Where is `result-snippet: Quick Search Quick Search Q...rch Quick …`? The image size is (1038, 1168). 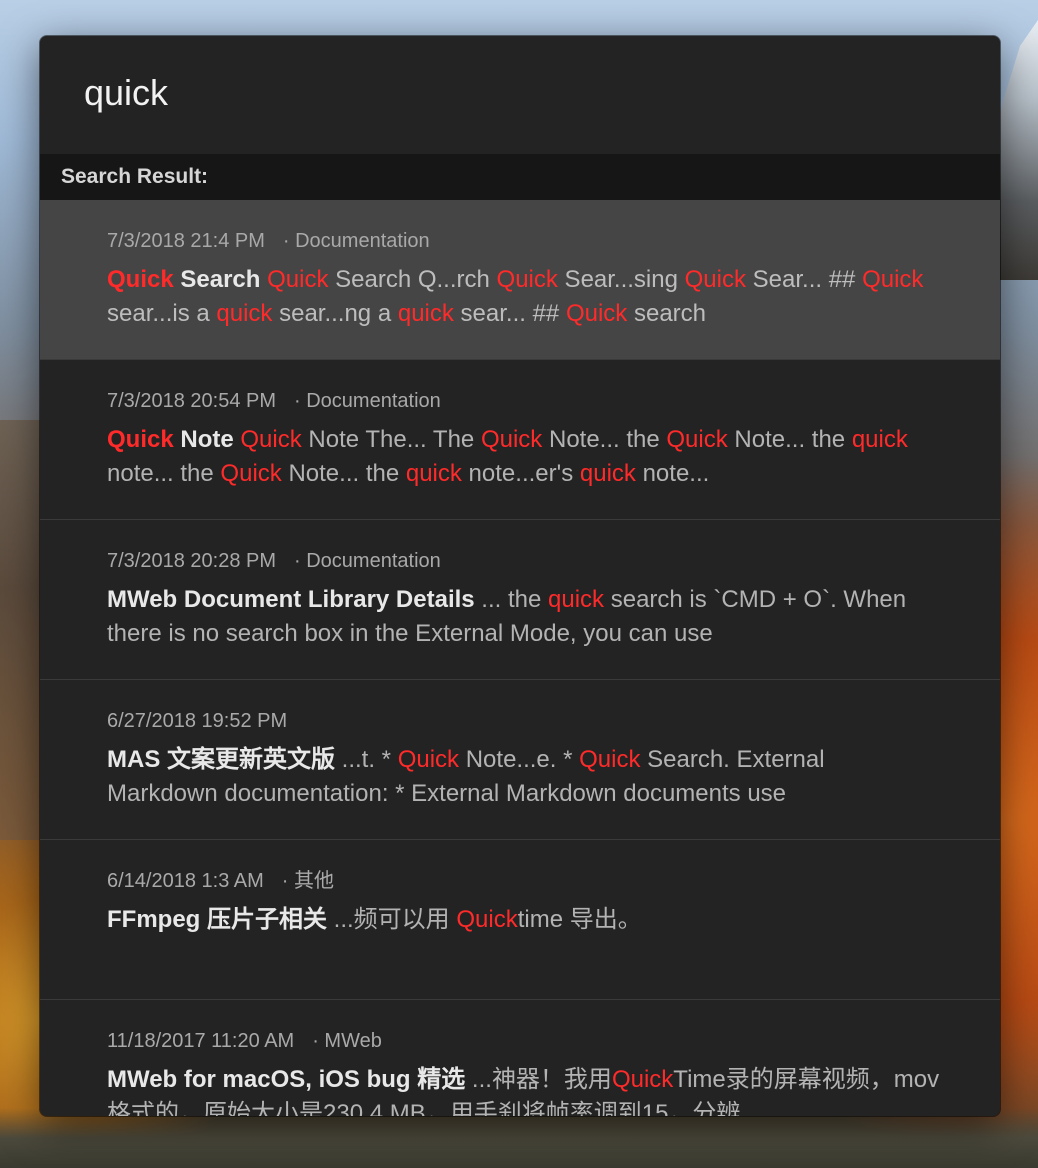 result-snippet: Quick Search Quick Search Q...rch Quick … is located at coordinates (523, 297).